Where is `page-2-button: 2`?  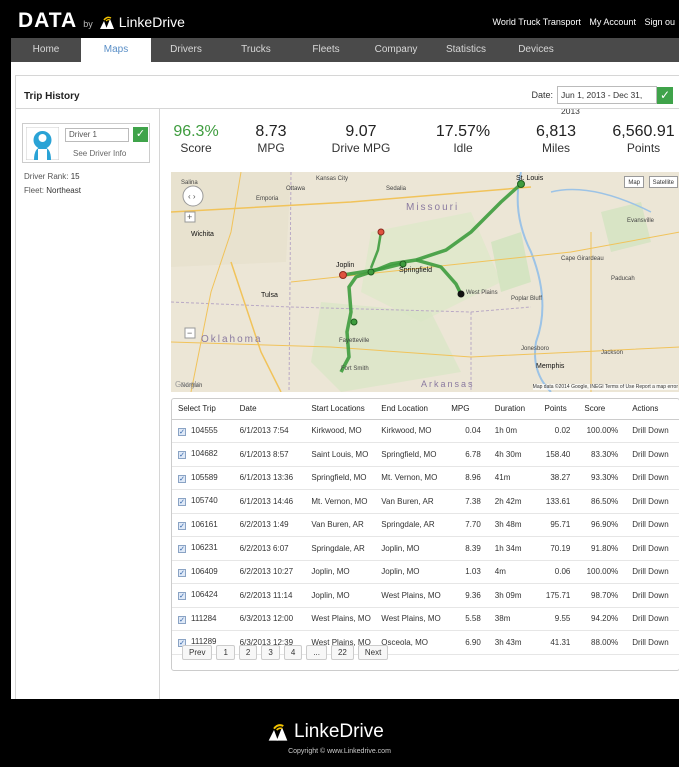 page-2-button: 2 is located at coordinates (248, 652).